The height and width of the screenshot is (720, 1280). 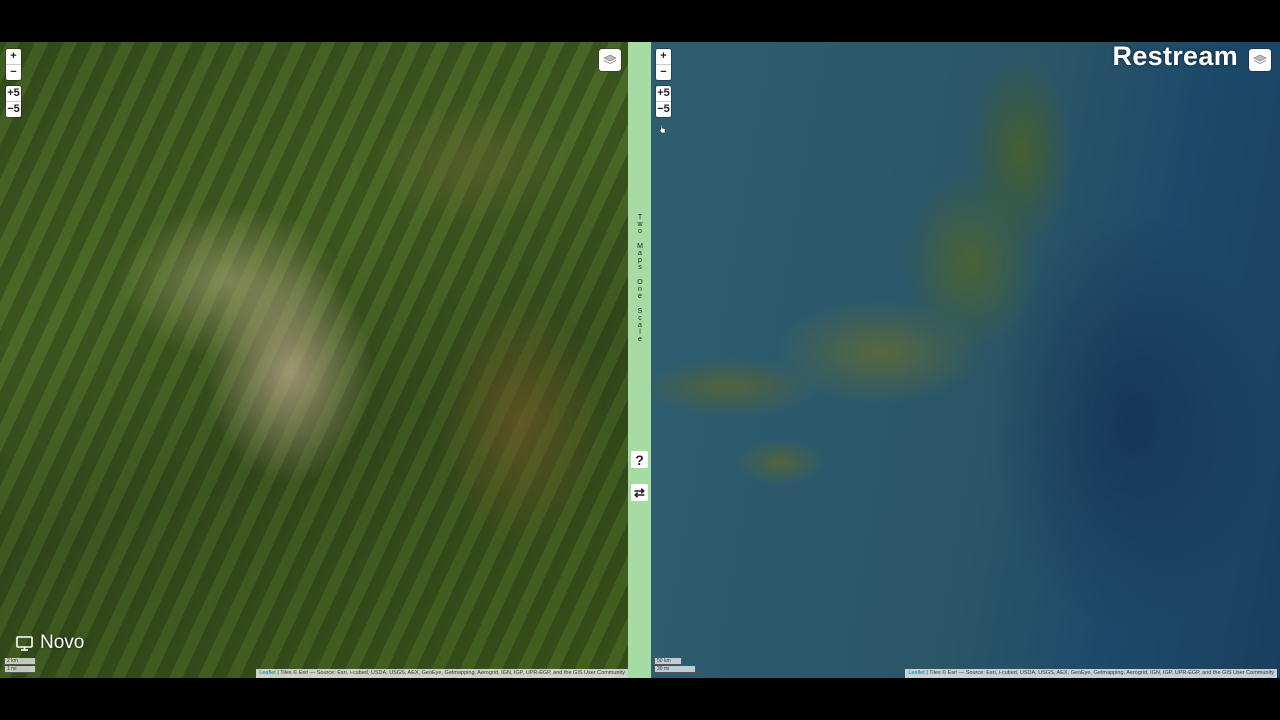 I want to click on right-step-up-button: +5, so click(x=663, y=94).